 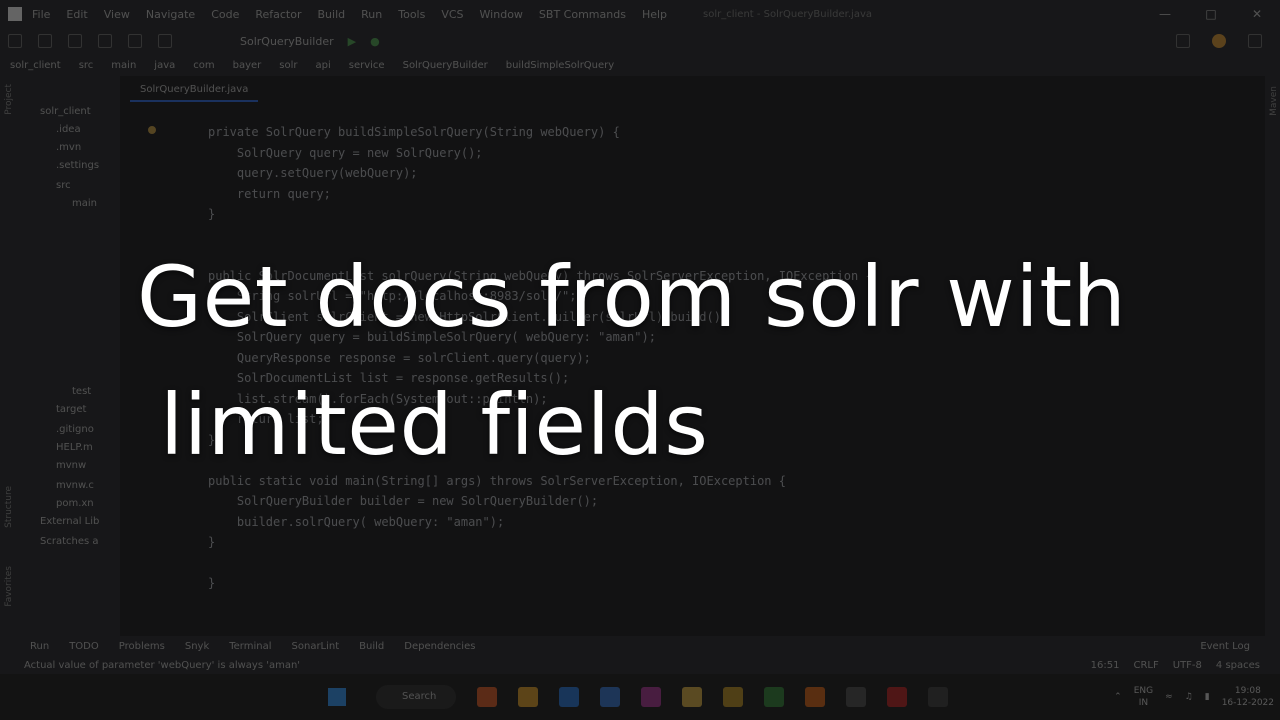 I want to click on taskbar-search: Search, so click(x=416, y=697).